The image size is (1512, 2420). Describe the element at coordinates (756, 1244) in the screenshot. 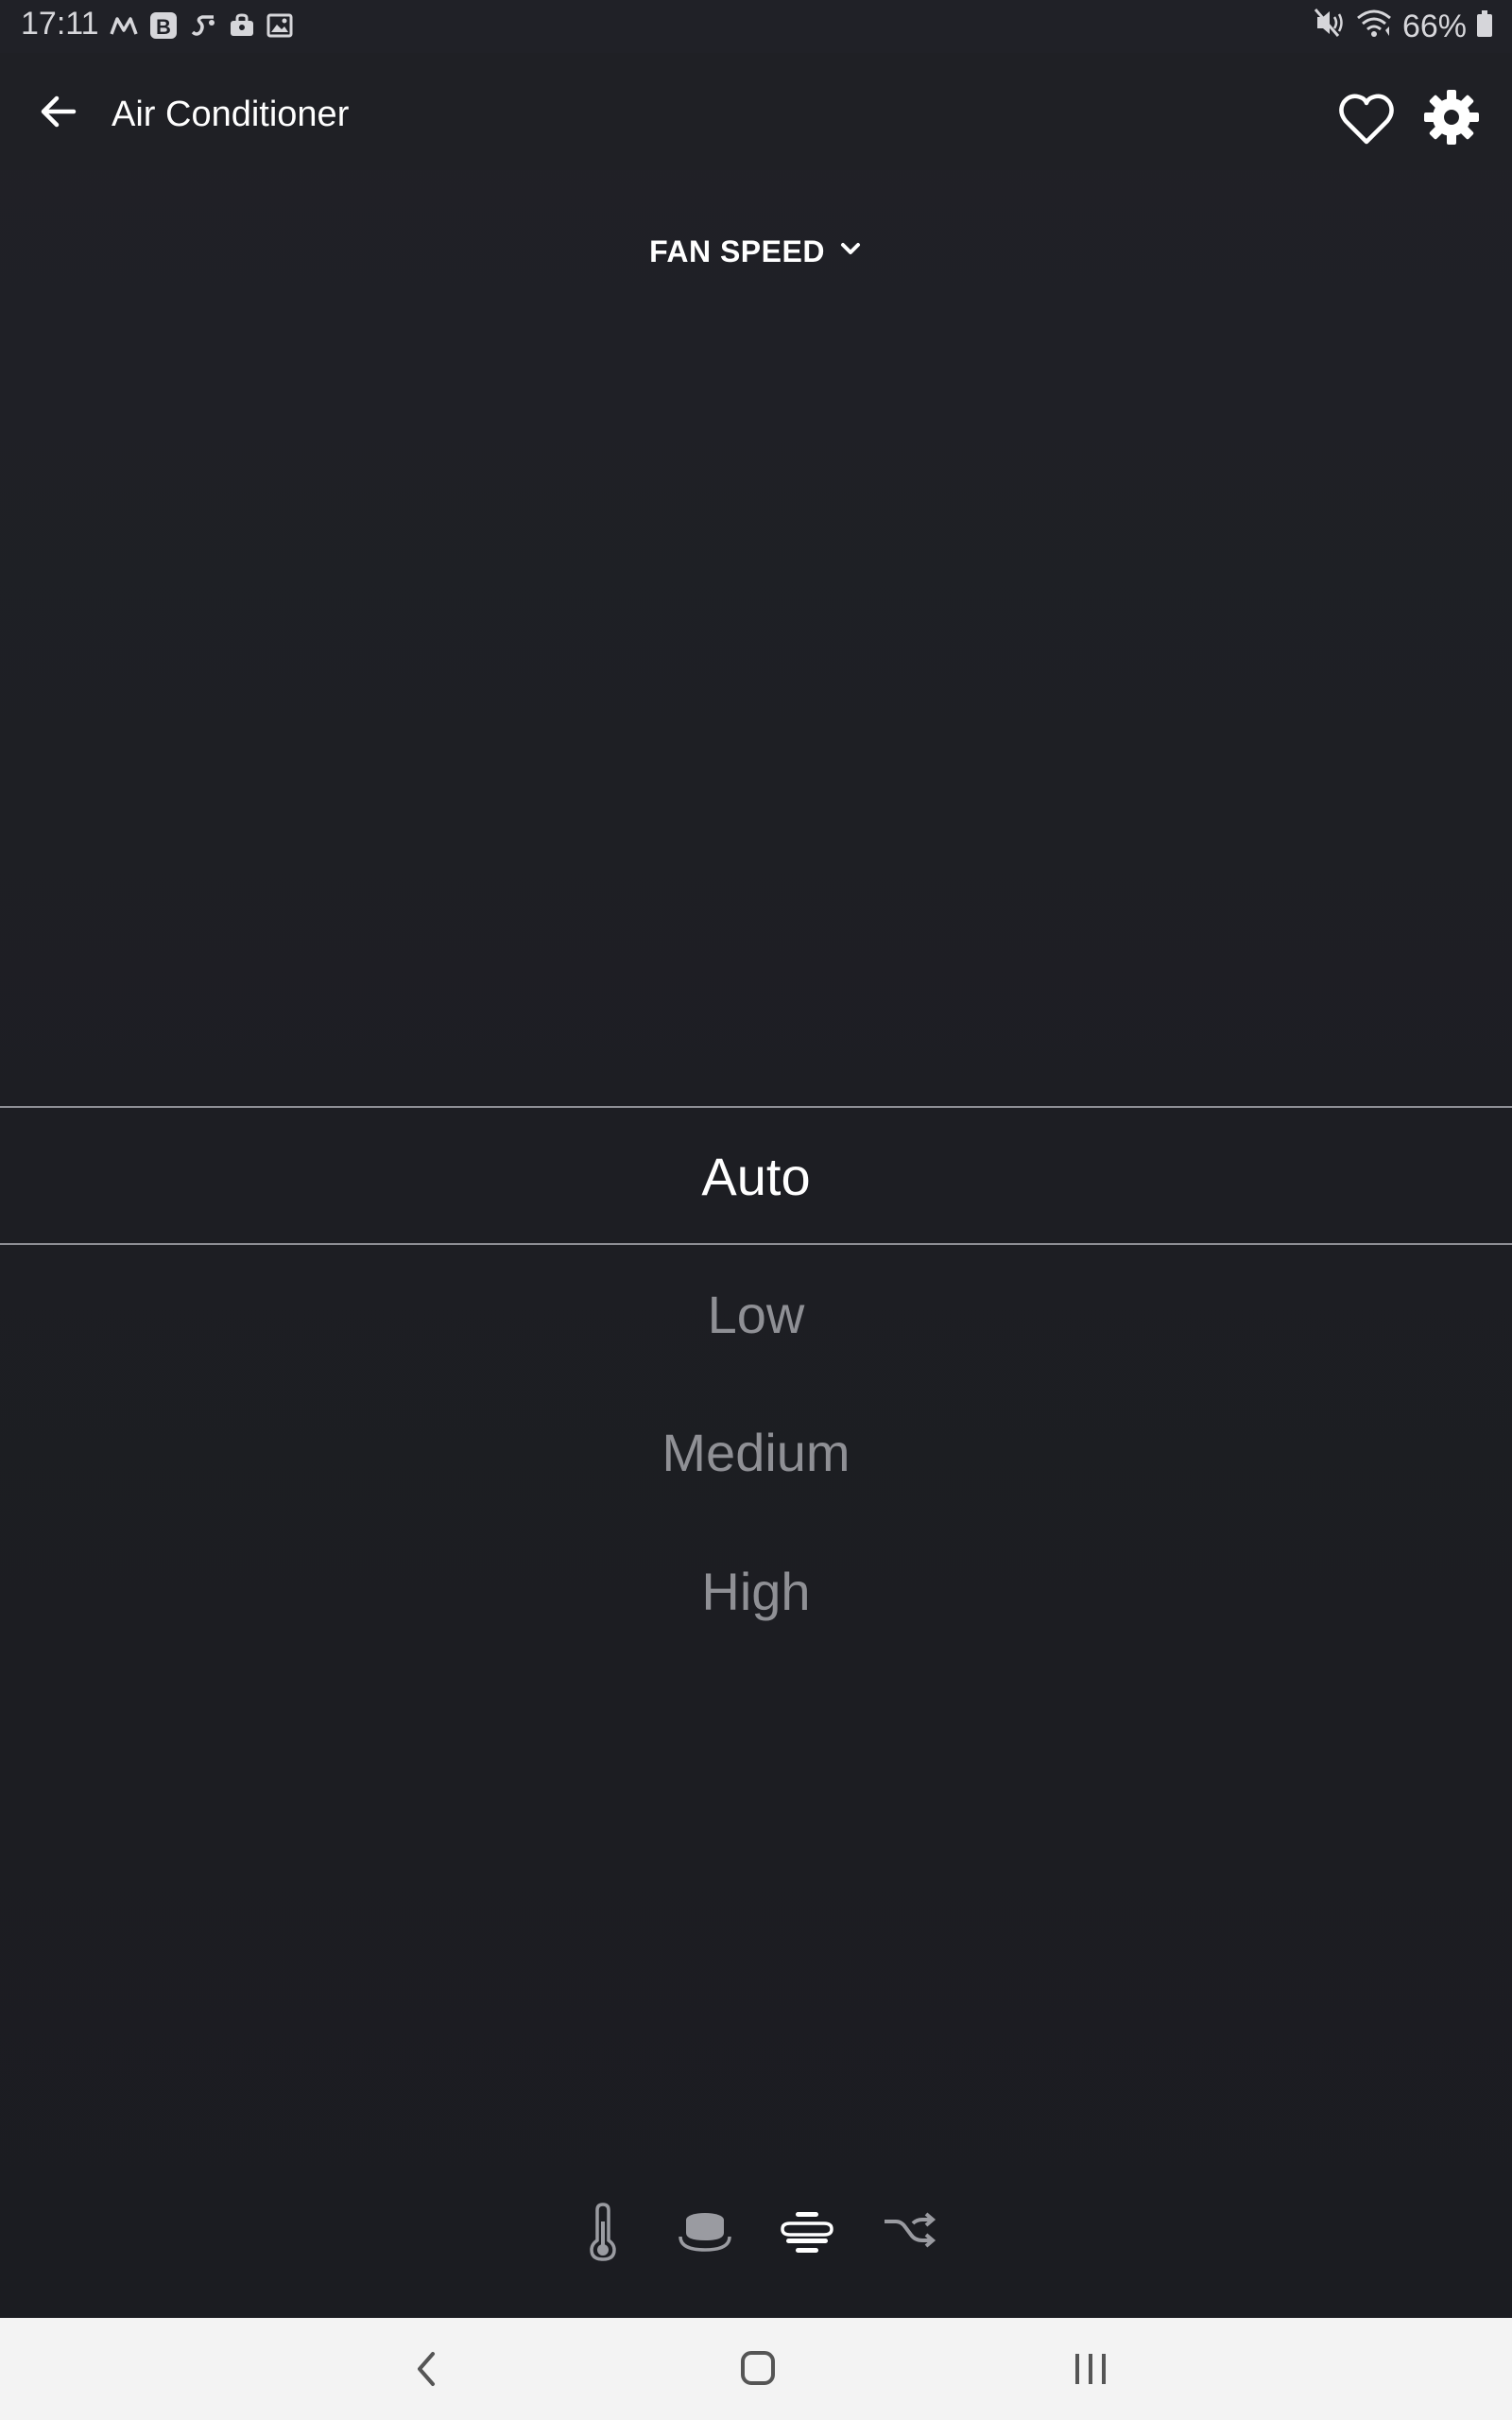

I see `picker-divider-bottom` at that location.